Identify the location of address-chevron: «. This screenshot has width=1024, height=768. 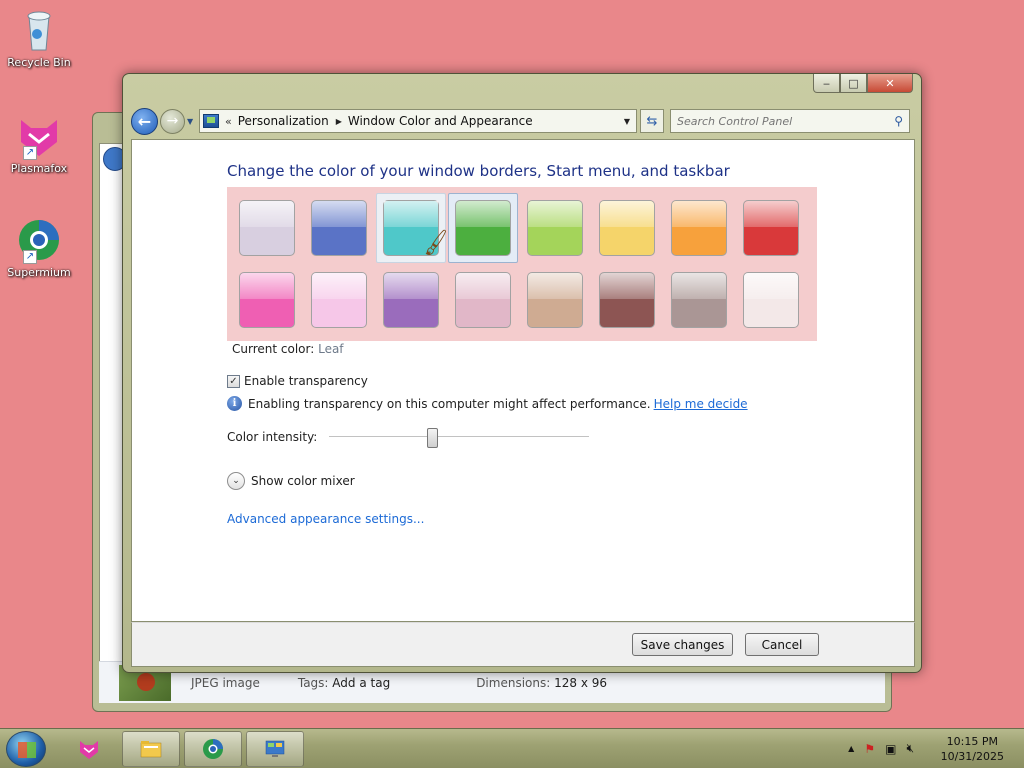
(228, 121).